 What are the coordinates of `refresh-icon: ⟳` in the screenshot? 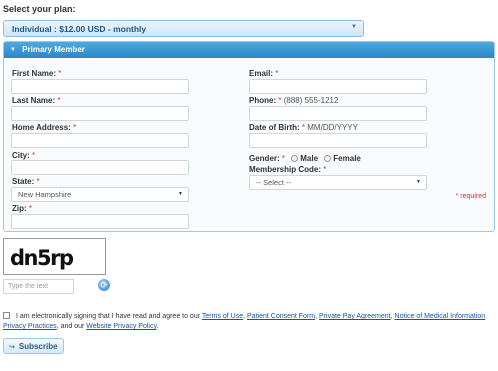 It's located at (104, 285).